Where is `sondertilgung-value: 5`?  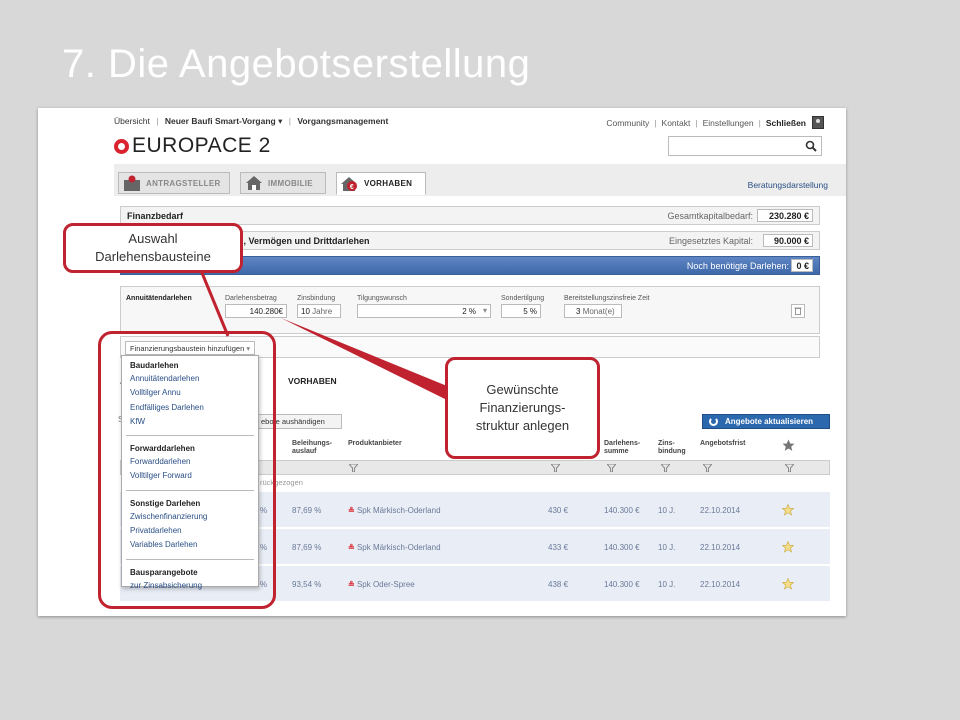
sondertilgung-value: 5 is located at coordinates (525, 311).